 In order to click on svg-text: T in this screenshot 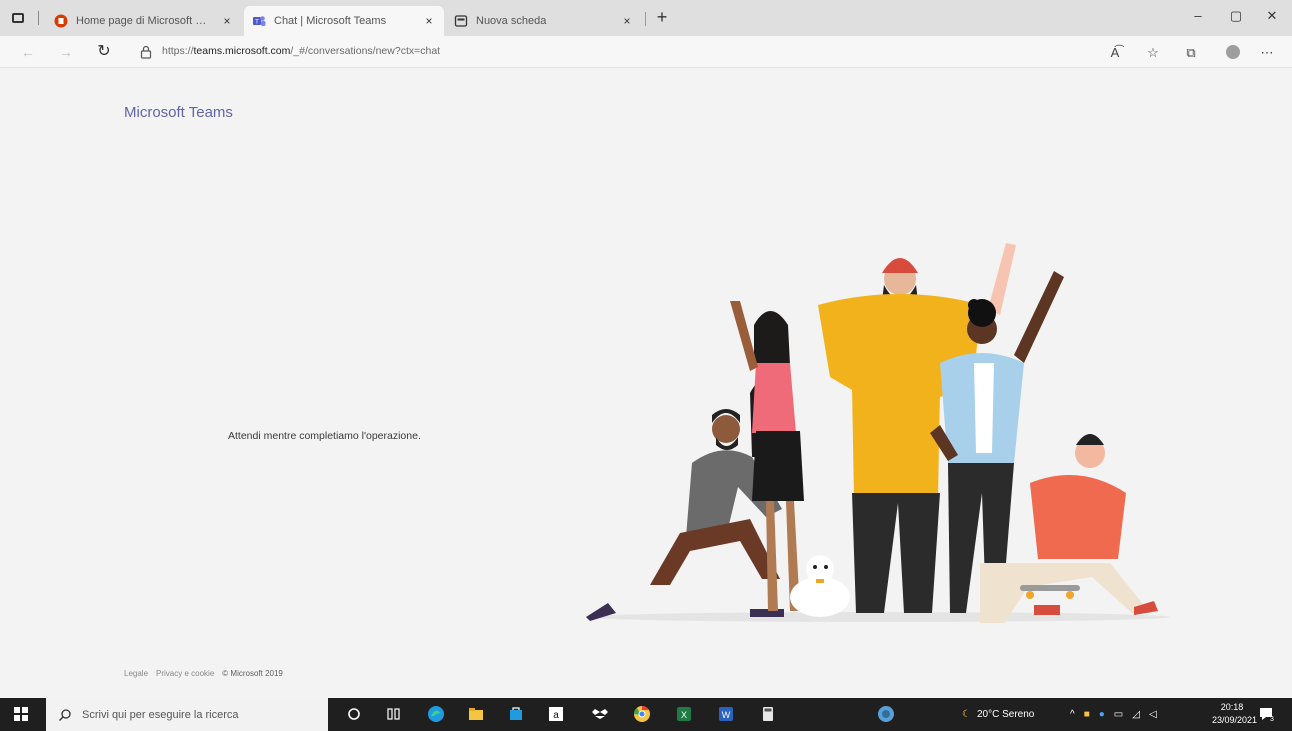, I will do `click(257, 23)`.